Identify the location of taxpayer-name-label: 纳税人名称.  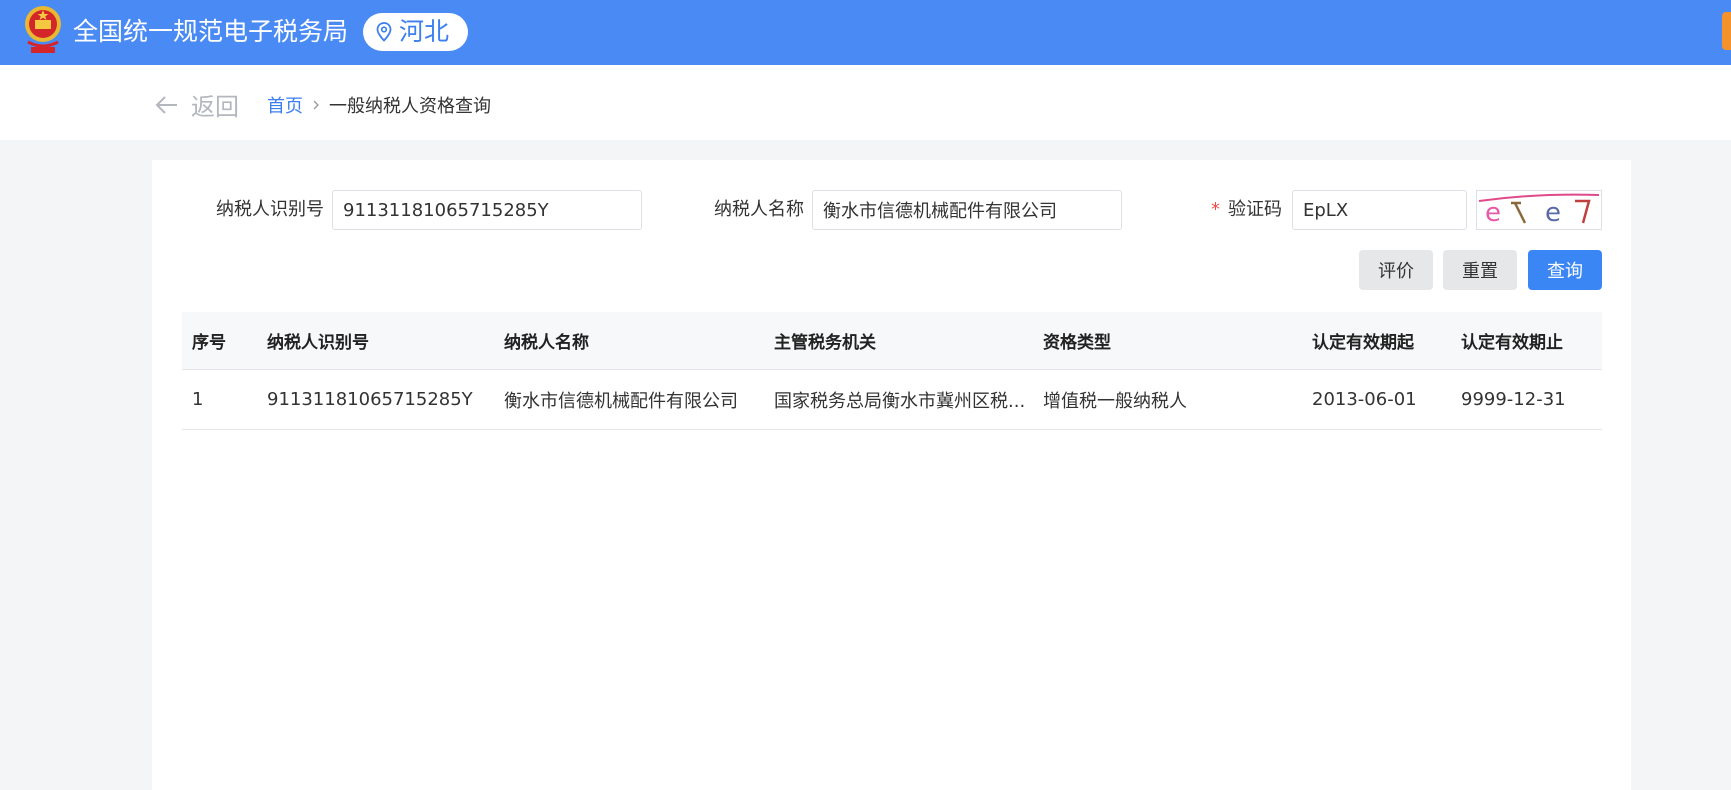
(759, 209).